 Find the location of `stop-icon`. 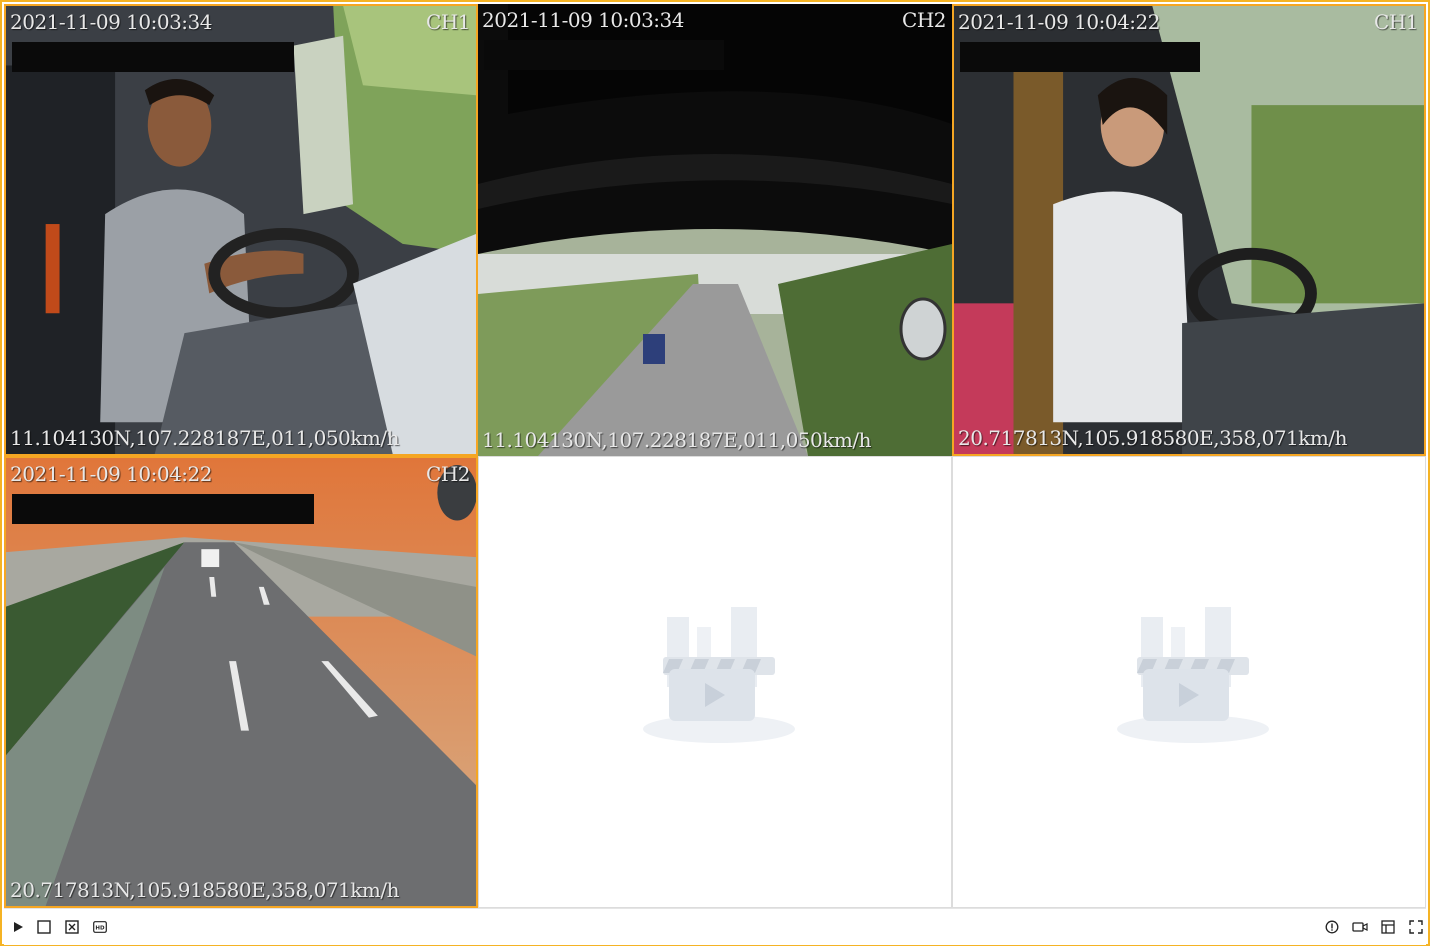

stop-icon is located at coordinates (44, 927).